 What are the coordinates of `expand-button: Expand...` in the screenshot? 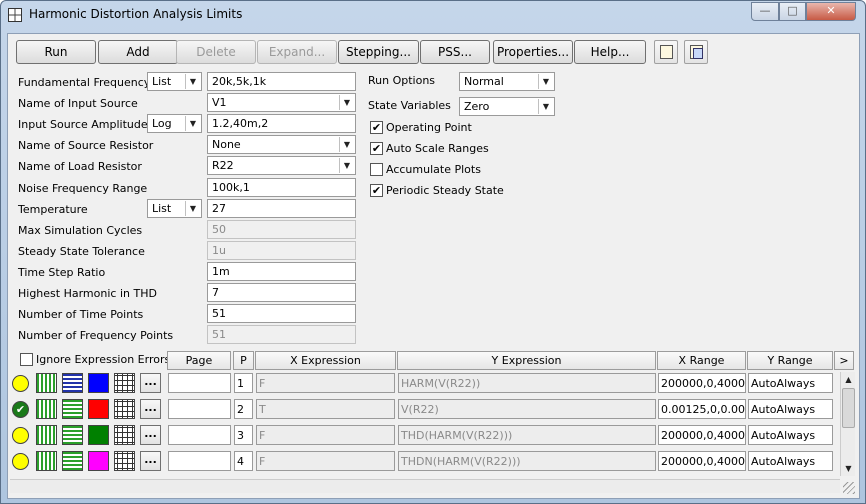 It's located at (297, 52).